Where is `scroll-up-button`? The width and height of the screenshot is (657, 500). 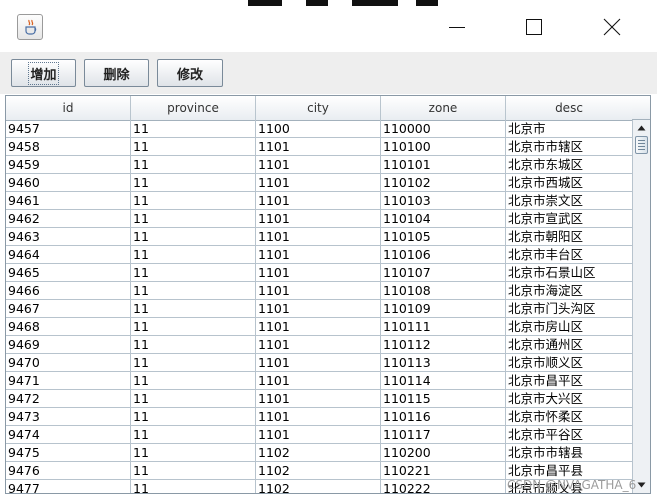 scroll-up-button is located at coordinates (641, 128).